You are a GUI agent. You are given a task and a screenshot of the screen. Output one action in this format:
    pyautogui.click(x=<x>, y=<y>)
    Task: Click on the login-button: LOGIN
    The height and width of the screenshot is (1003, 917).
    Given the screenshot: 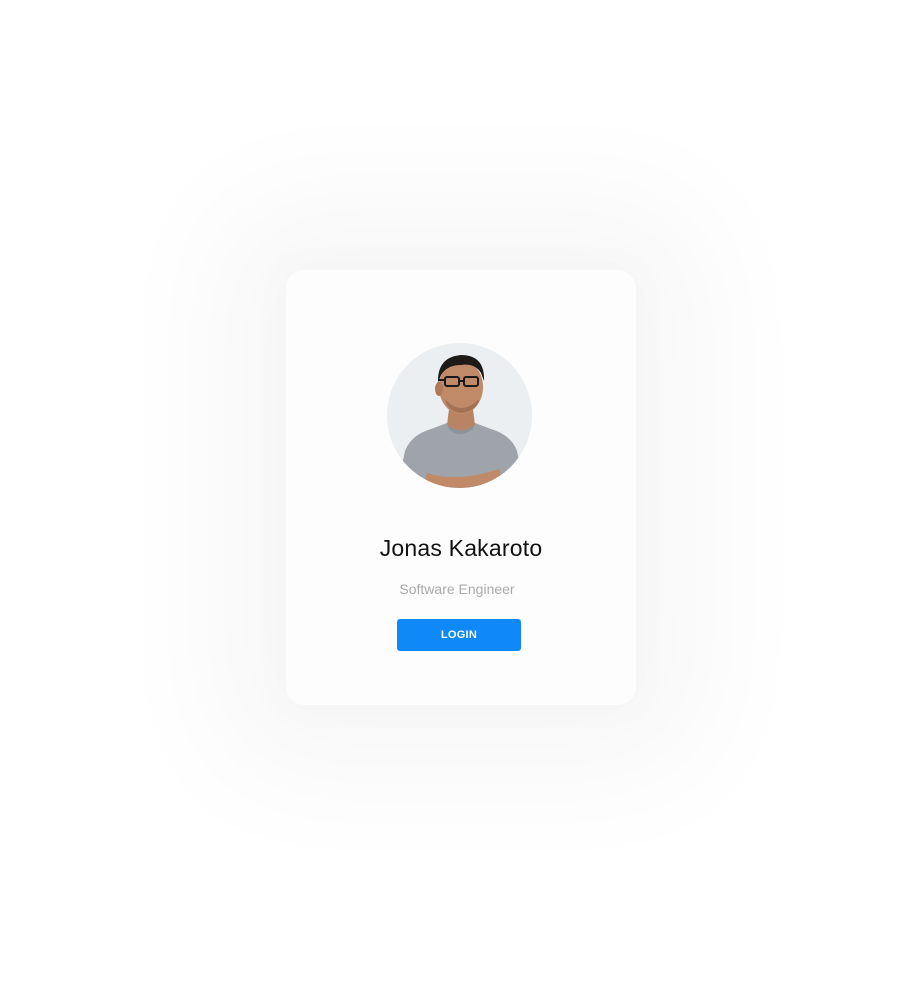 What is the action you would take?
    pyautogui.click(x=459, y=635)
    